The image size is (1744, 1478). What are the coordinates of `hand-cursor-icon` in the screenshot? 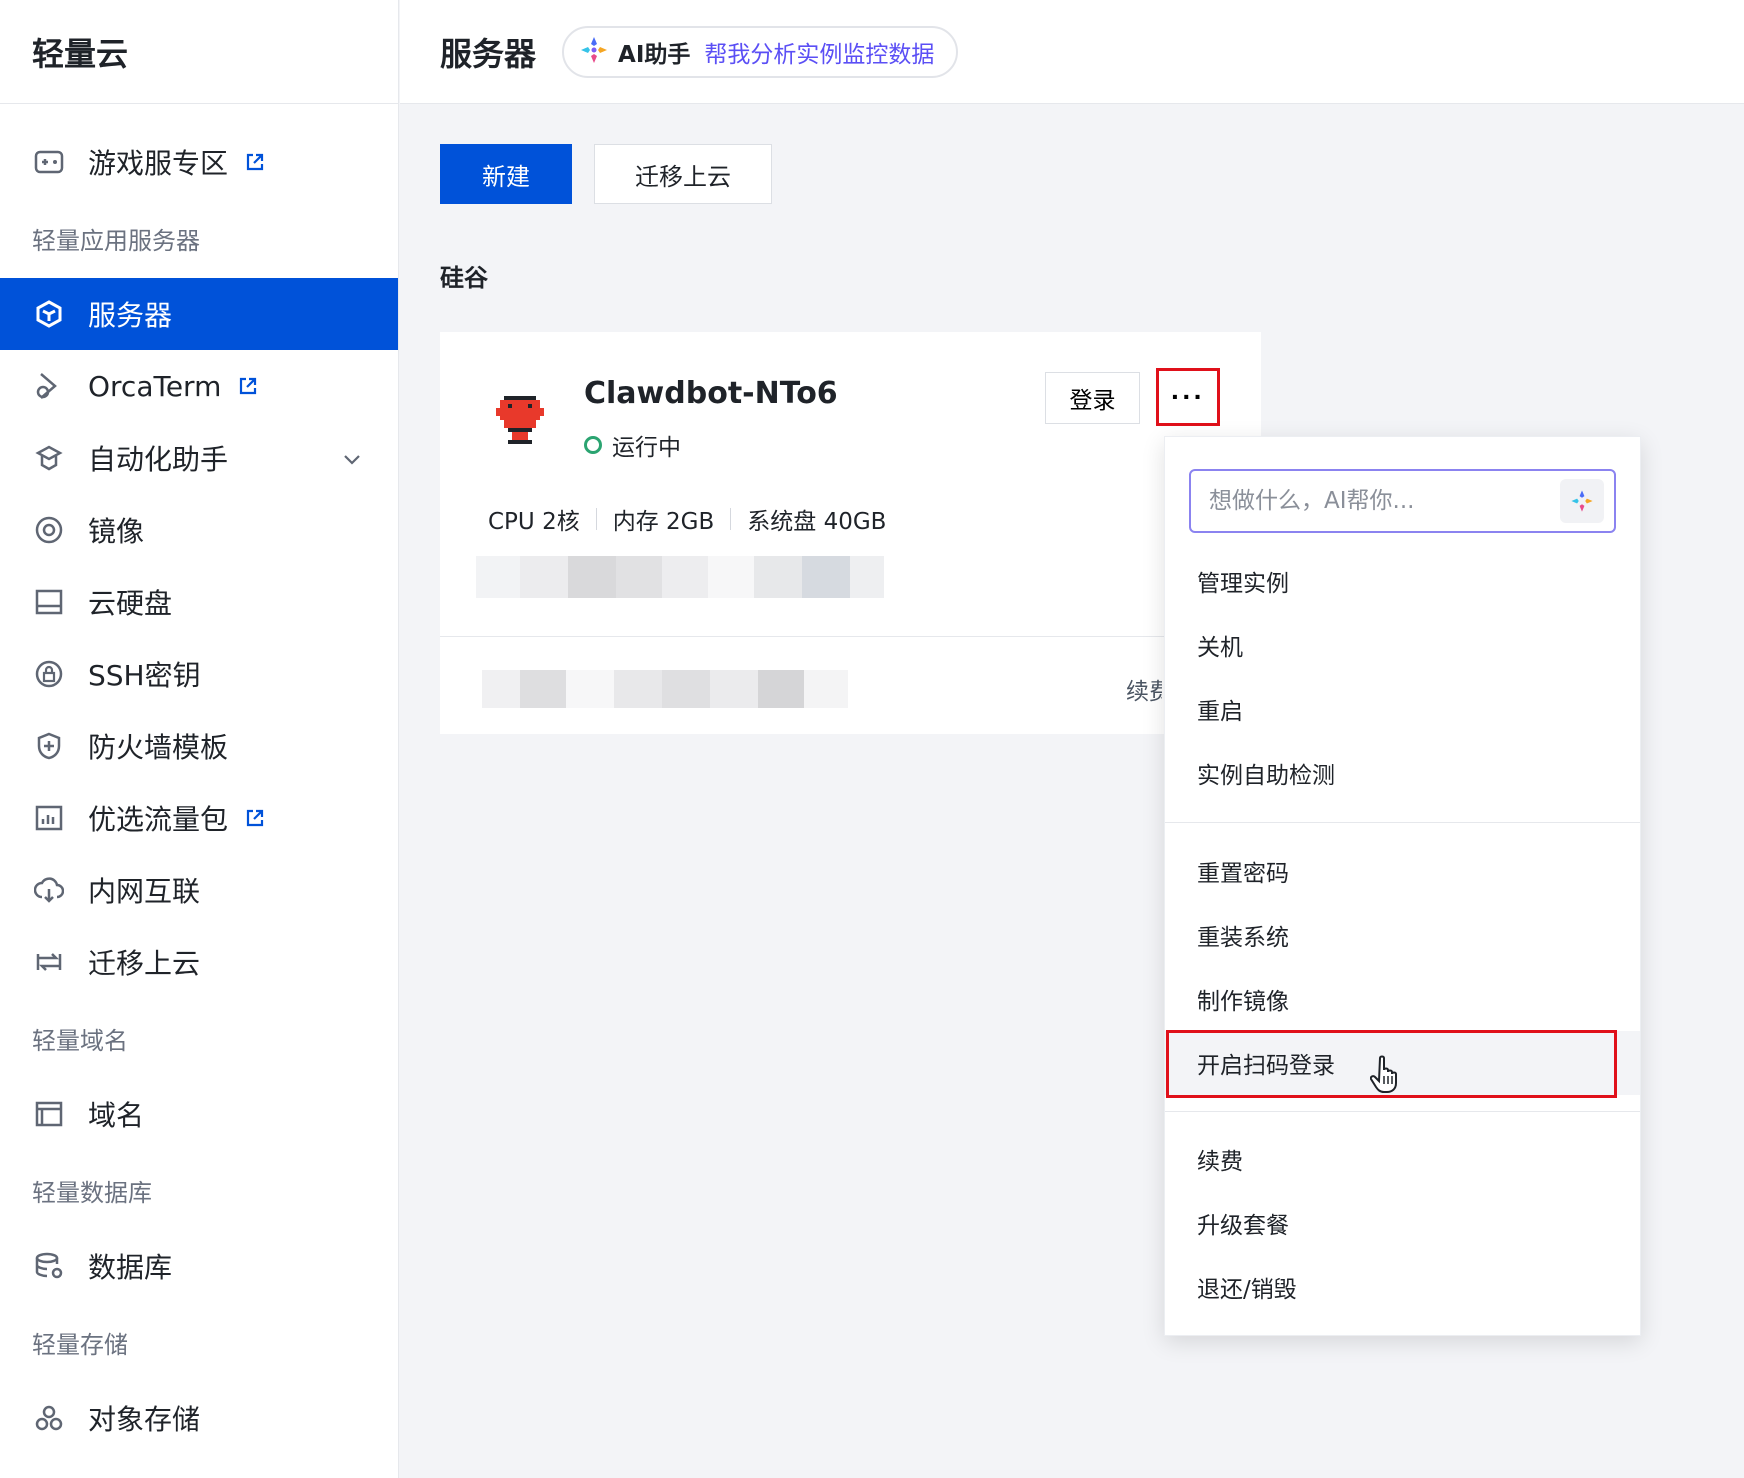 It's located at (1386, 1074).